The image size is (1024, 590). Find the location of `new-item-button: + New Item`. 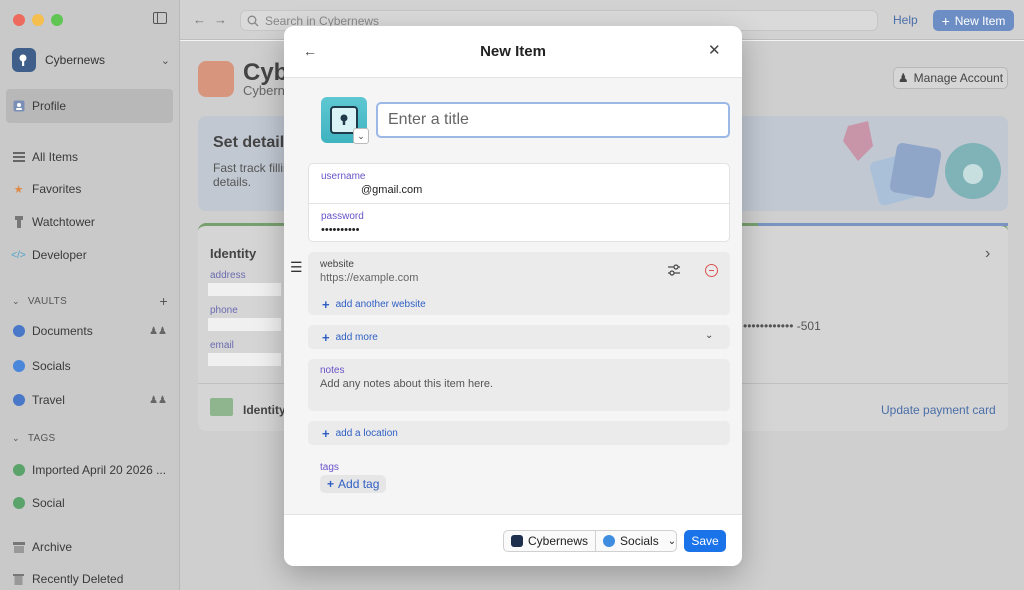

new-item-button: + New Item is located at coordinates (973, 20).